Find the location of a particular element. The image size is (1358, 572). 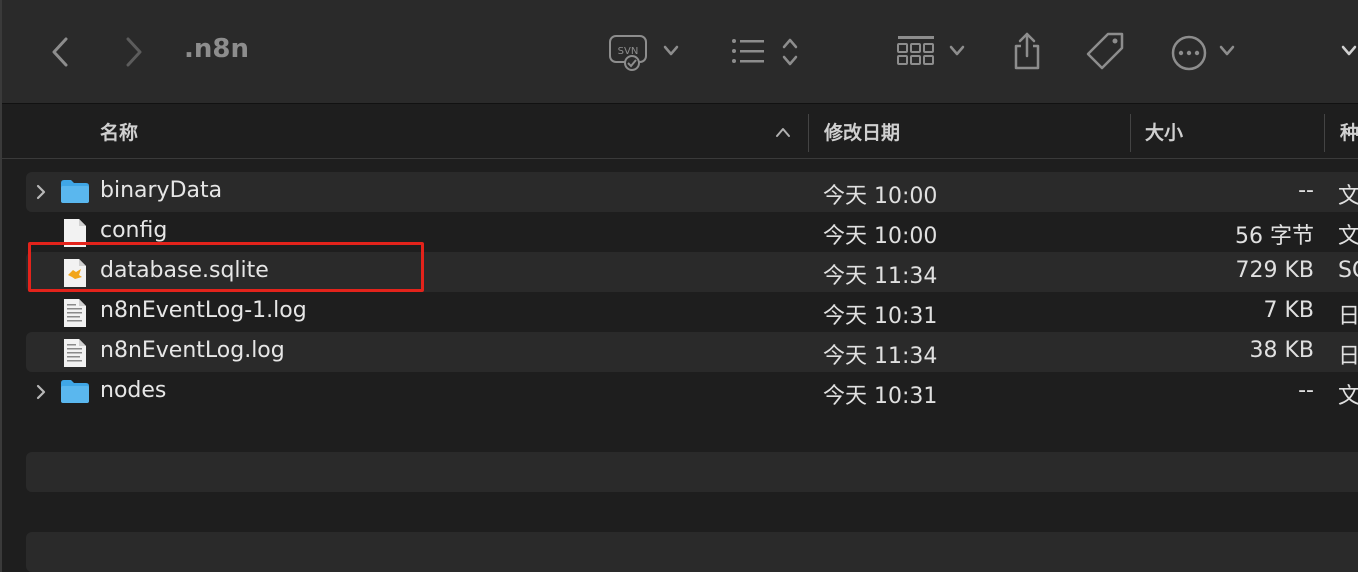

file-row-nodes: nodes 今天 10:31 -- 文 is located at coordinates (692, 392).